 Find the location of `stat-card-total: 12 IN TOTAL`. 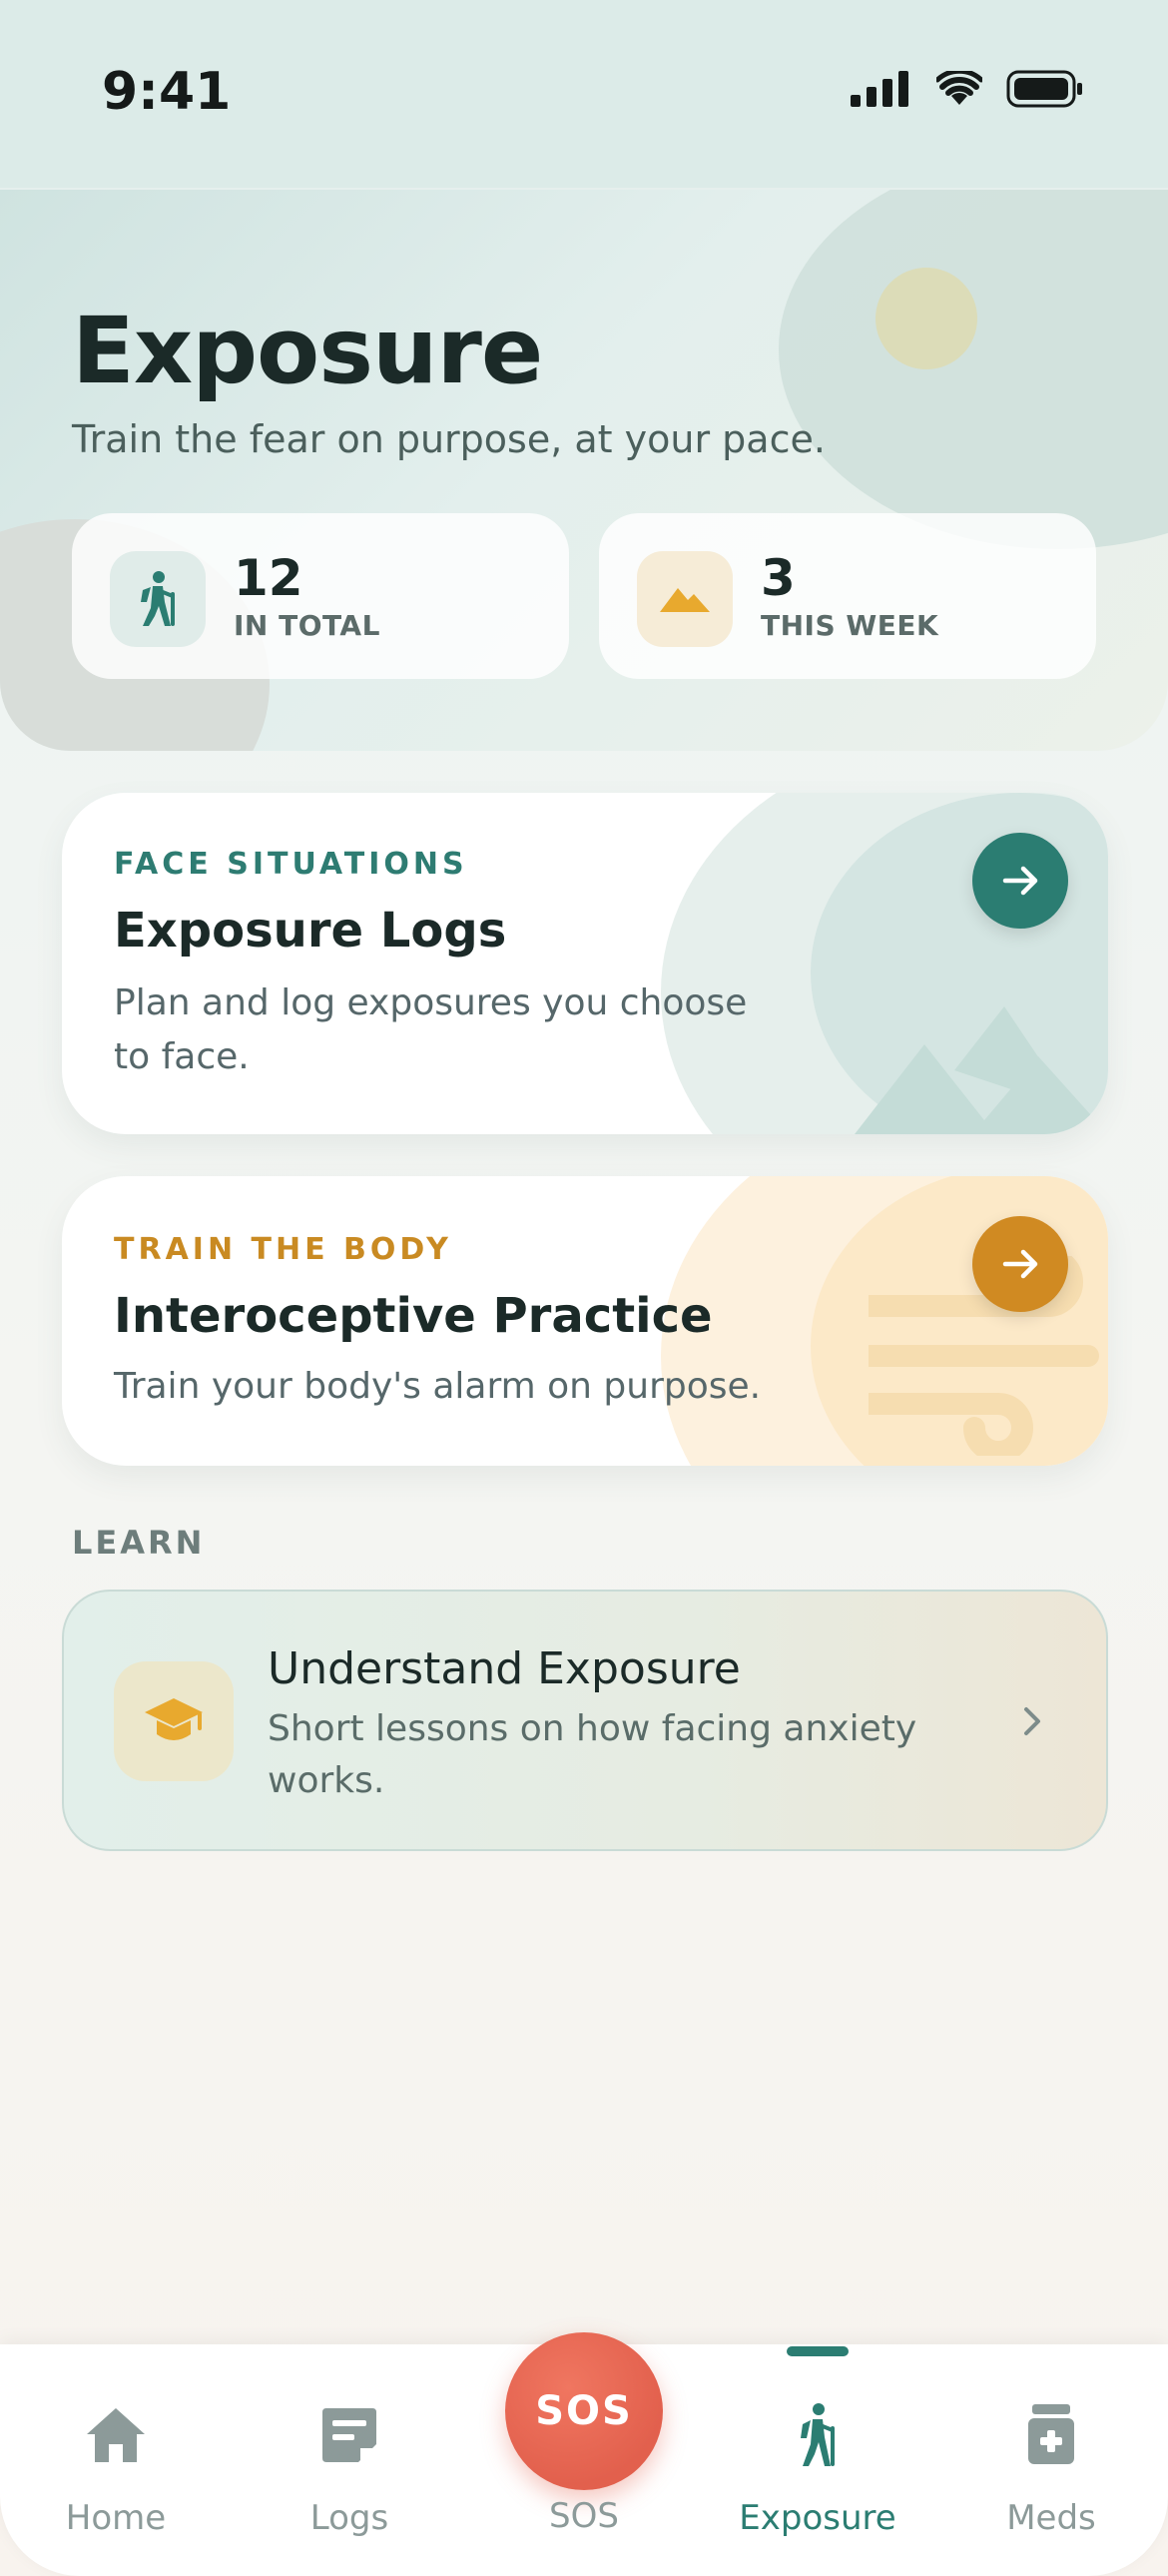

stat-card-total: 12 IN TOTAL is located at coordinates (320, 596).